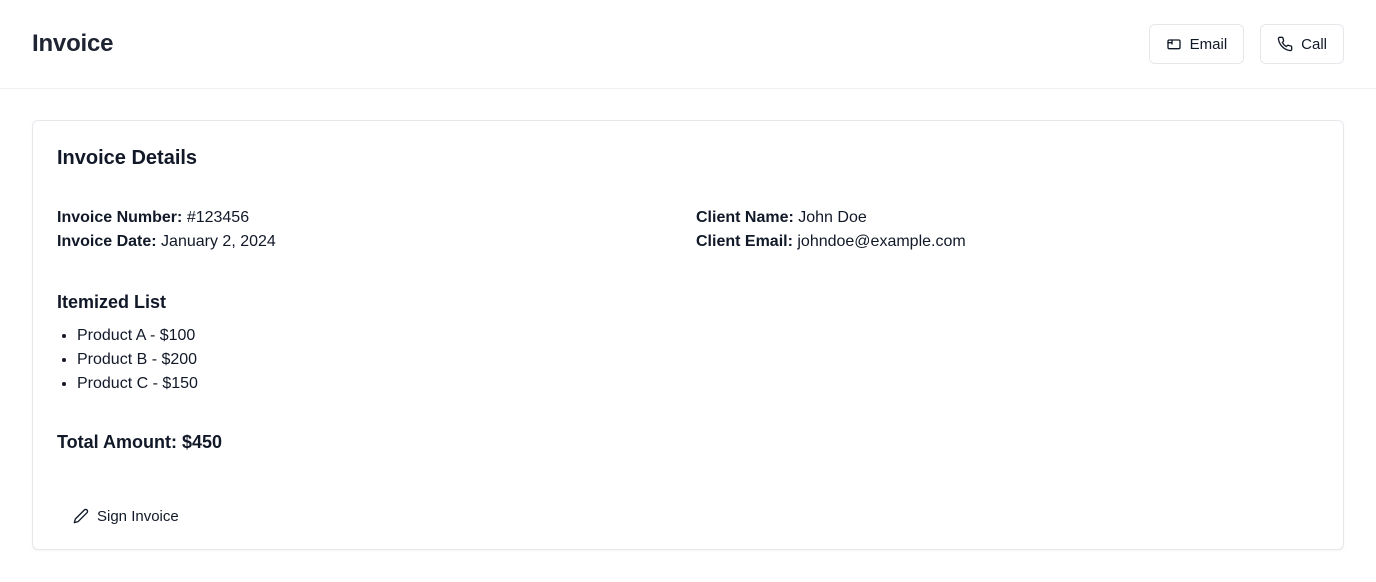 Image resolution: width=1376 pixels, height=582 pixels. What do you see at coordinates (1246, 44) in the screenshot?
I see `header-actions: Email Call` at bounding box center [1246, 44].